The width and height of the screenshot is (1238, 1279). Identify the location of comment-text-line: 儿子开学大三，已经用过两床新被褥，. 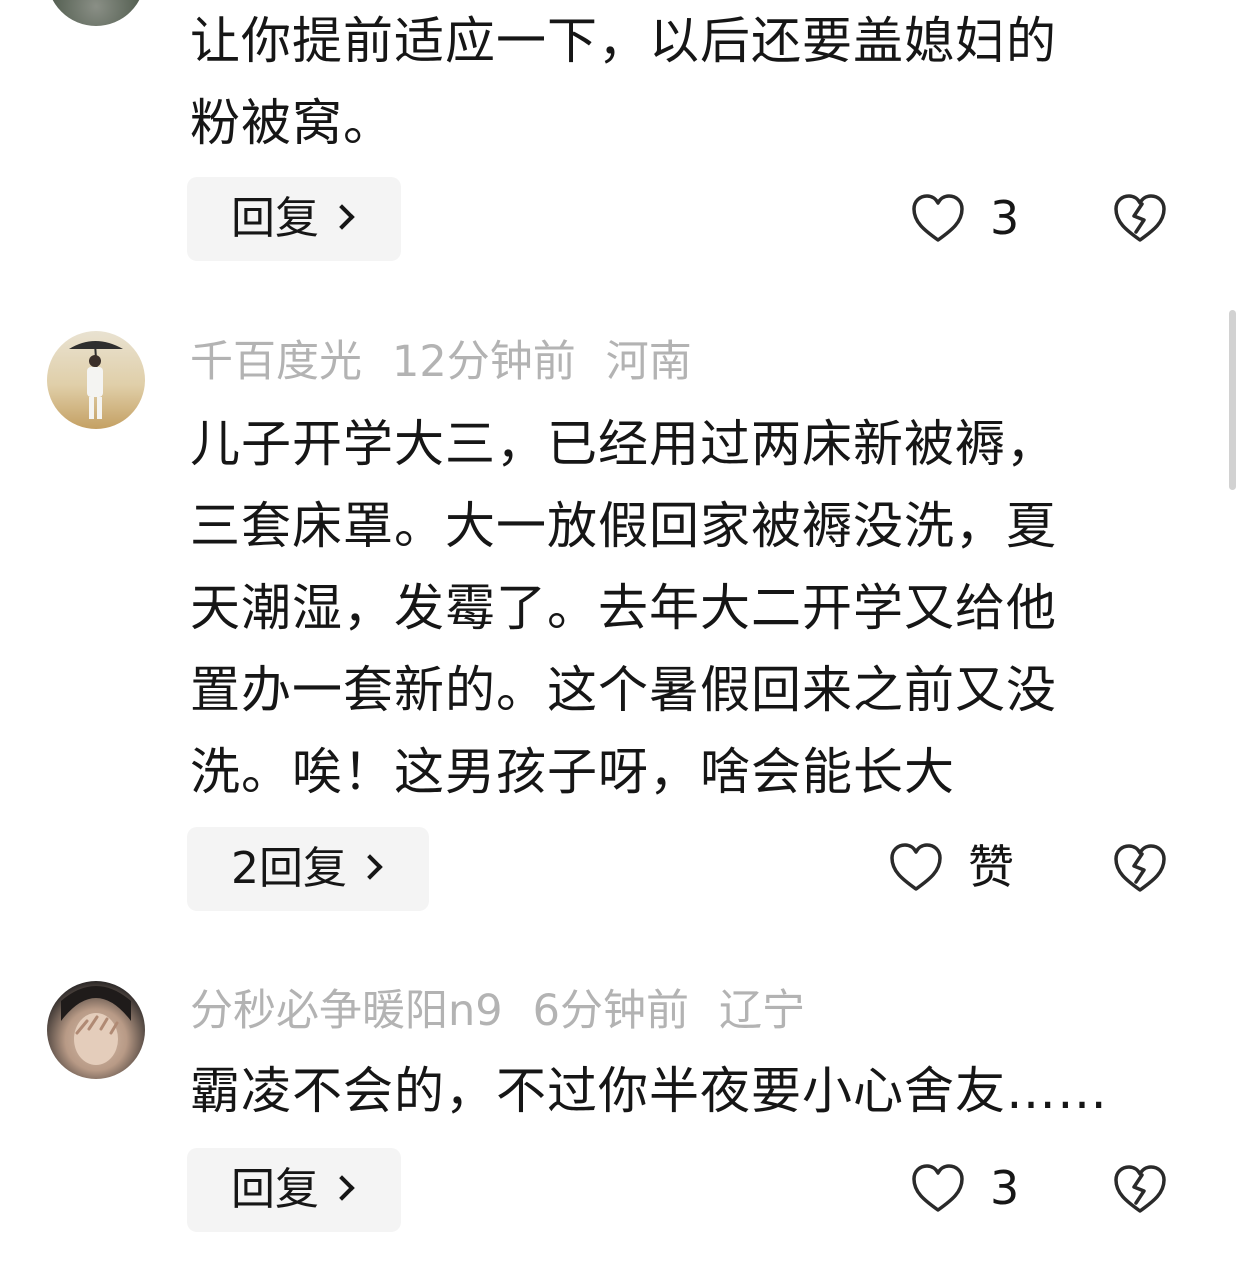
(623, 444).